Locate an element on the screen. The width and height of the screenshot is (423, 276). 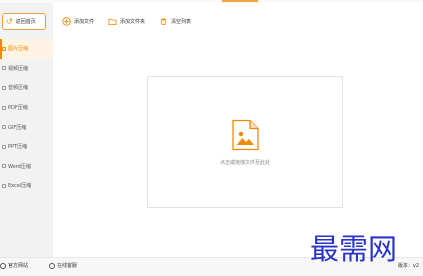
sidebar-item-video-compress: 视频压缩 is located at coordinates (26, 69).